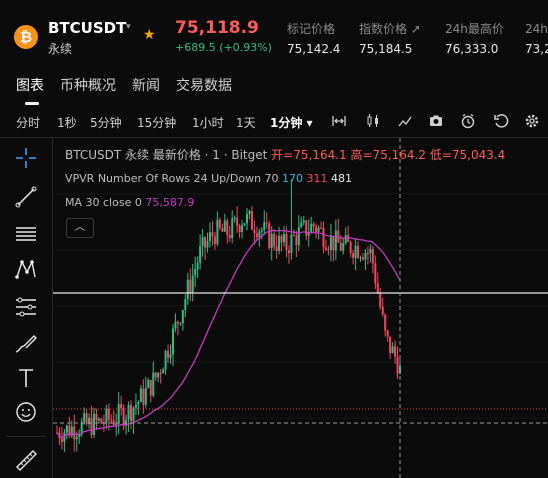  I want to click on stat-label: 24h最高价, so click(474, 29).